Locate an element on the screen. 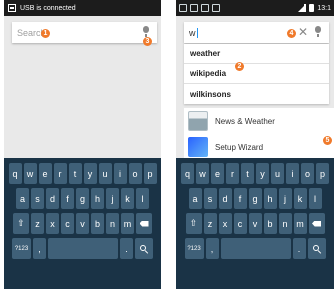 This screenshot has width=334, height=289. search-input: w ✕ is located at coordinates (256, 32).